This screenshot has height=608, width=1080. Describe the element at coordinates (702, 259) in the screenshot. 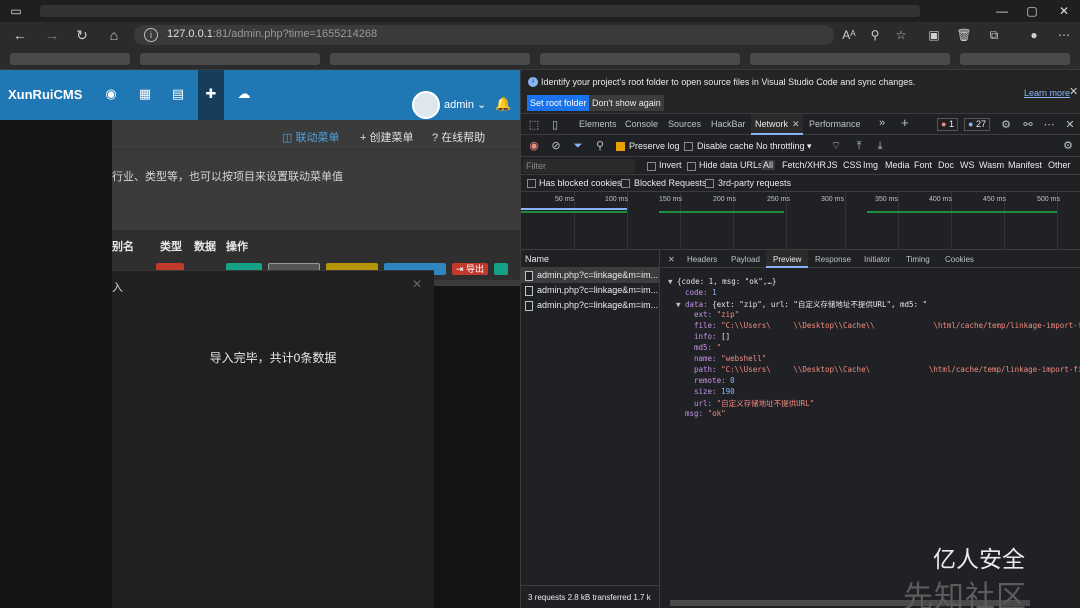

I see `tab-headers: Headers` at that location.